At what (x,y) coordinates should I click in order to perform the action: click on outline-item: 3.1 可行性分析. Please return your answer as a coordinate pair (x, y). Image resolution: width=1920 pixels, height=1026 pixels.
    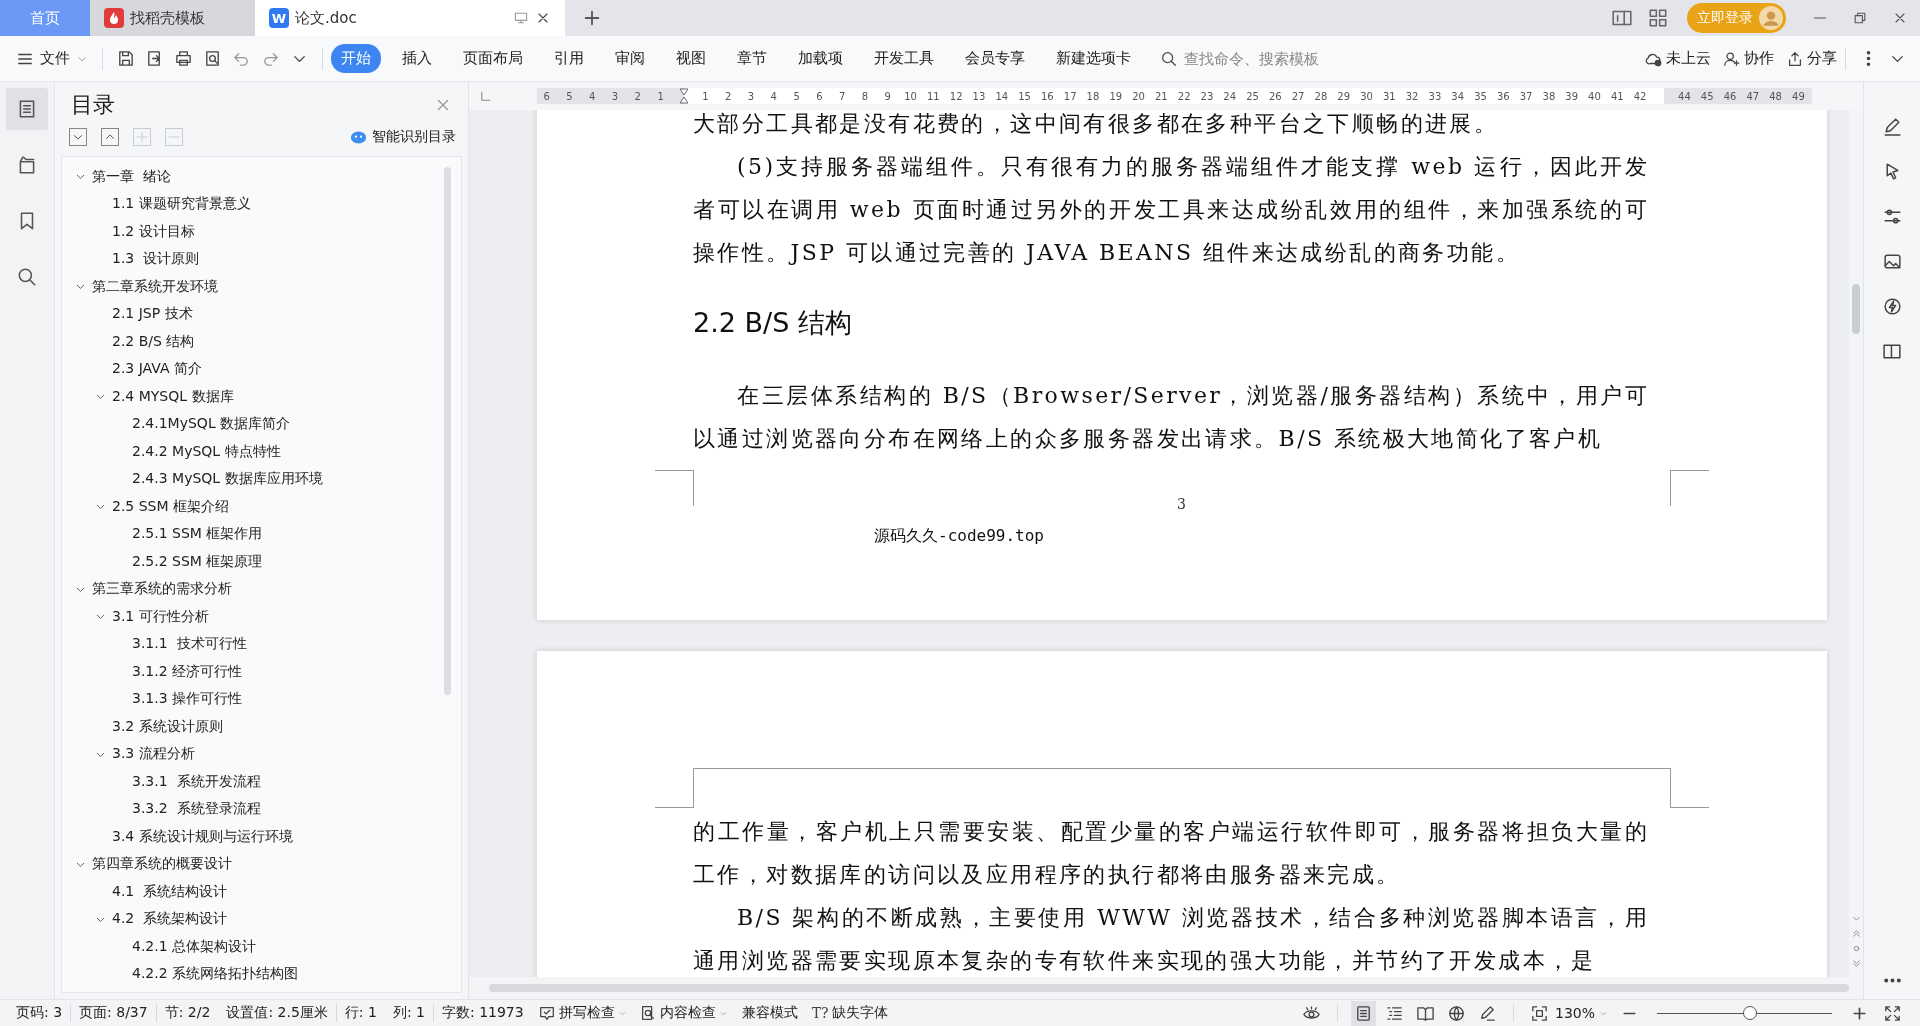
    Looking at the image, I should click on (250, 617).